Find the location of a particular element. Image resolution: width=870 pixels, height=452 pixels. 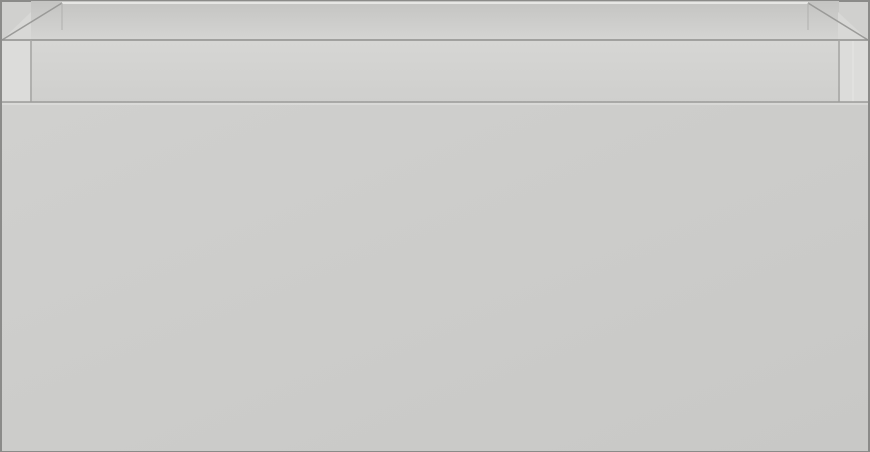

inner-cavity is located at coordinates (435, 20).